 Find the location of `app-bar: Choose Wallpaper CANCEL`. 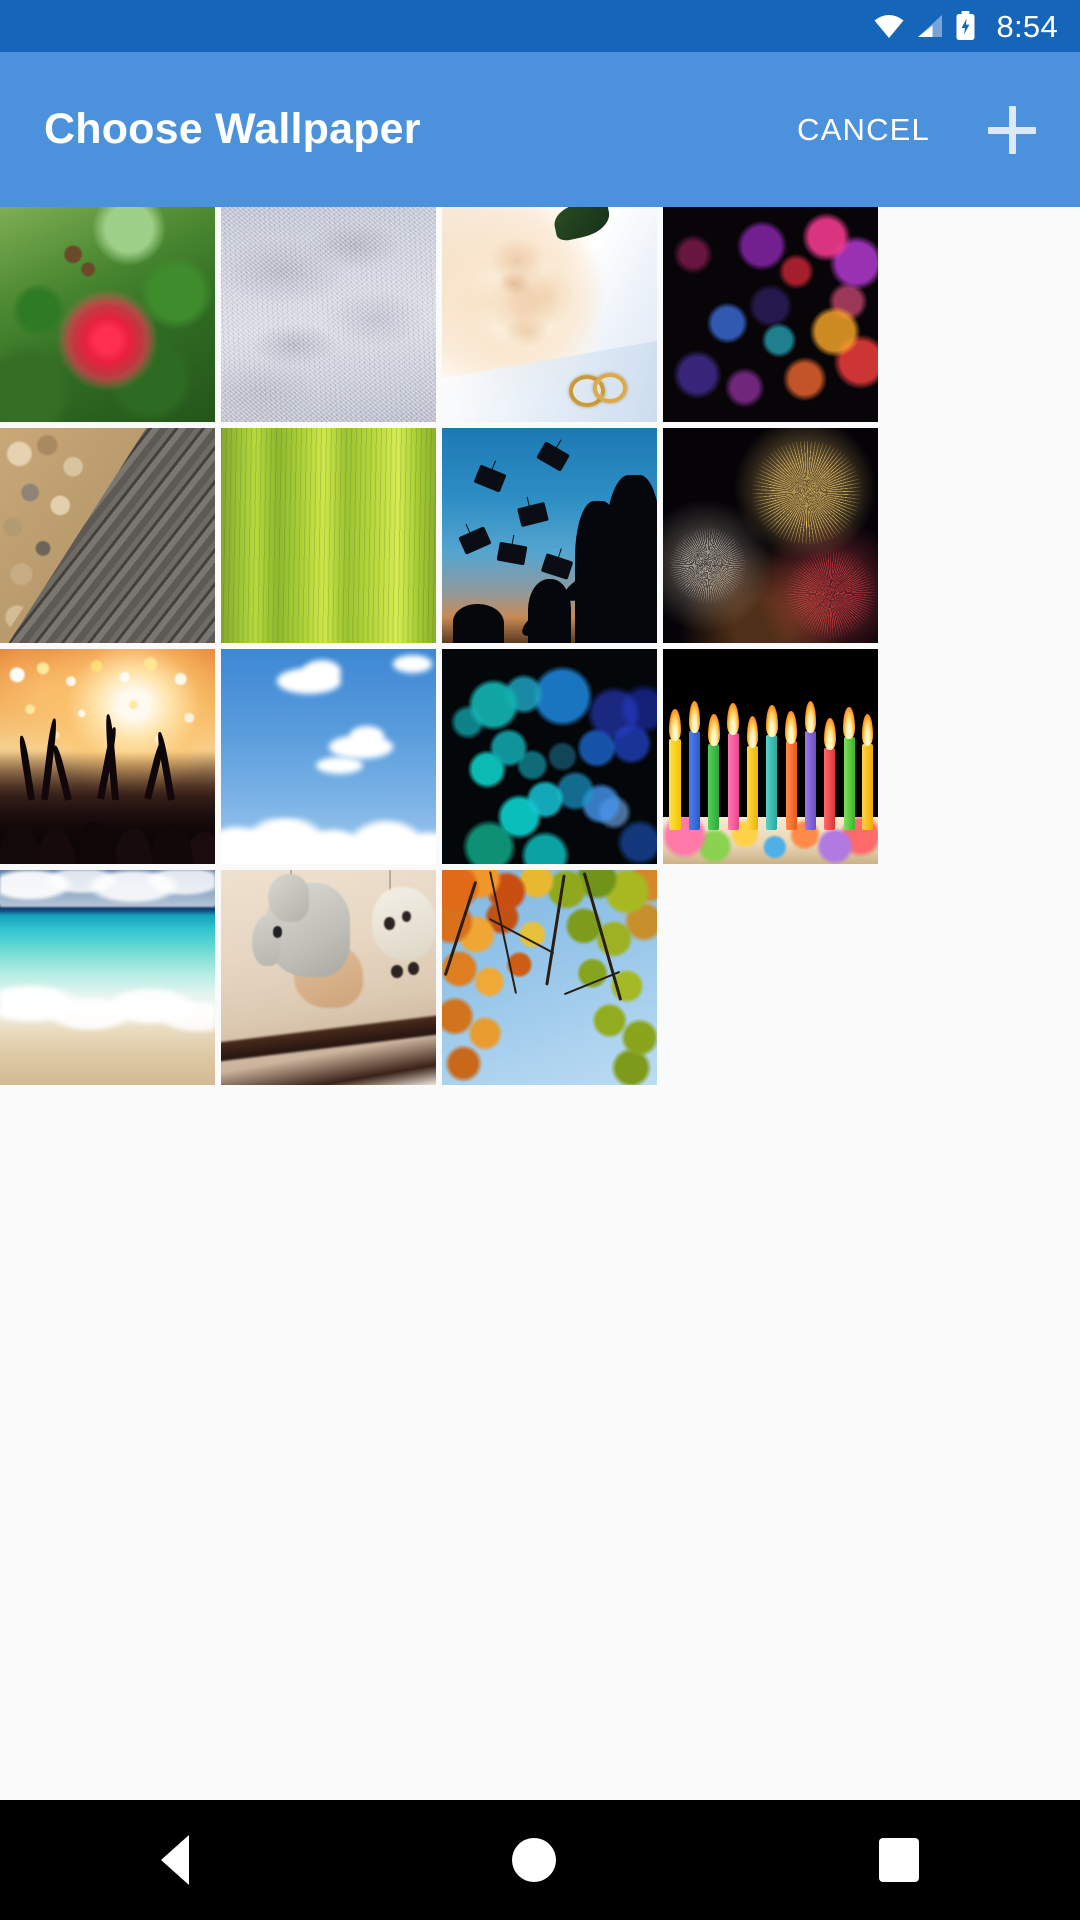

app-bar: Choose Wallpaper CANCEL is located at coordinates (540, 129).